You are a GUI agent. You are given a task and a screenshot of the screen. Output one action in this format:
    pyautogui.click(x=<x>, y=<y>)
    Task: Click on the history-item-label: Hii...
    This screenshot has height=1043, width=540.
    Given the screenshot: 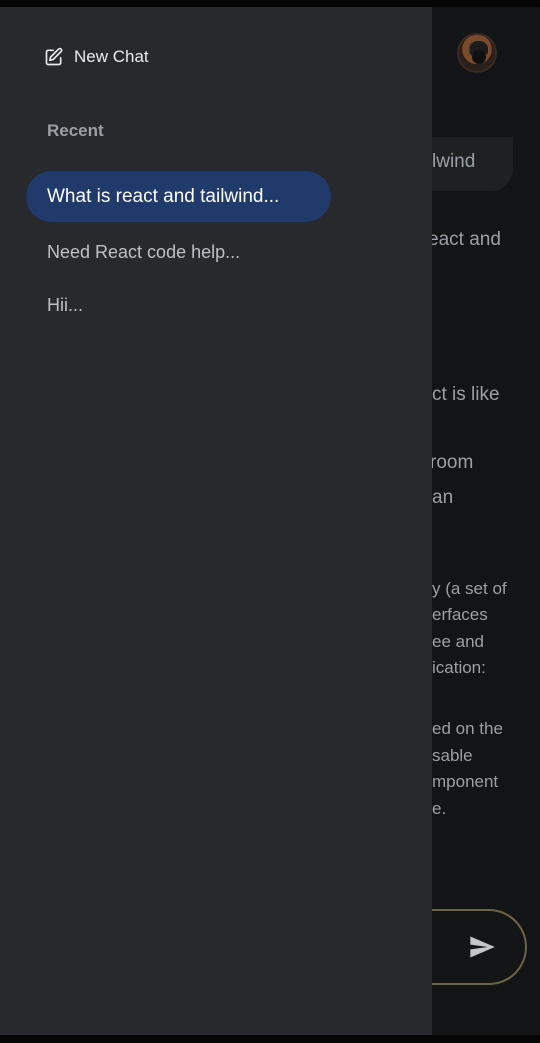 What is the action you would take?
    pyautogui.click(x=65, y=305)
    